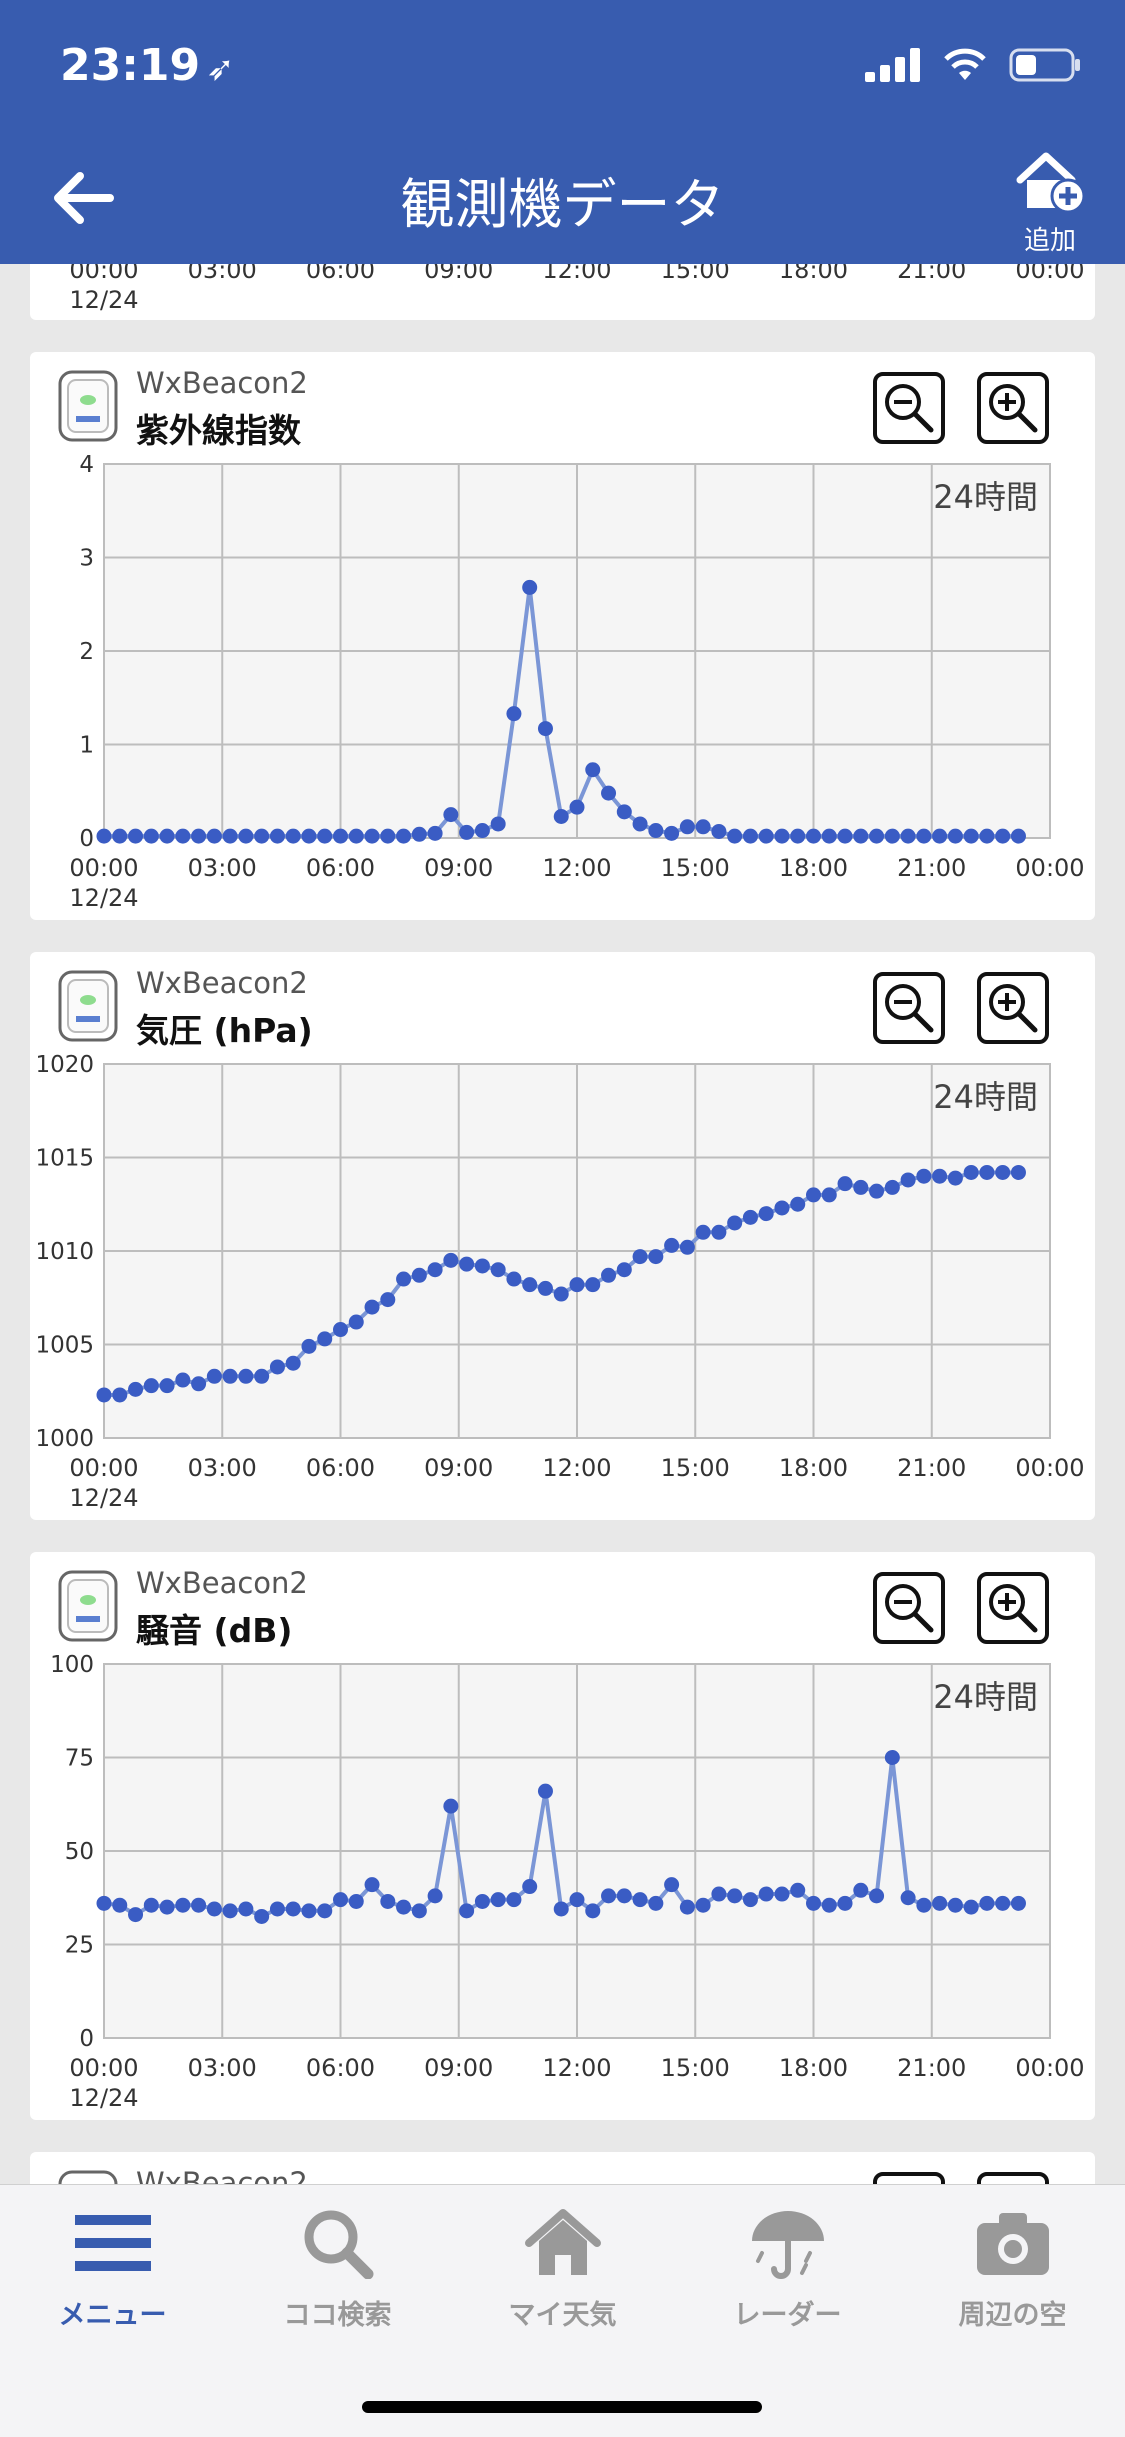 This screenshot has height=2437, width=1125. Describe the element at coordinates (64, 1252) in the screenshot. I see `y-tick-label: 1010` at that location.